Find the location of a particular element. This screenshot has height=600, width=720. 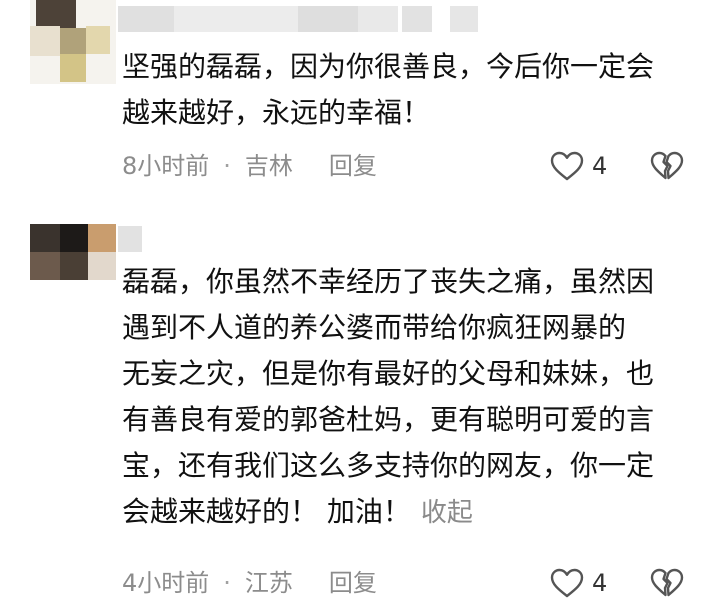

broken-heart-icon is located at coordinates (667, 582).